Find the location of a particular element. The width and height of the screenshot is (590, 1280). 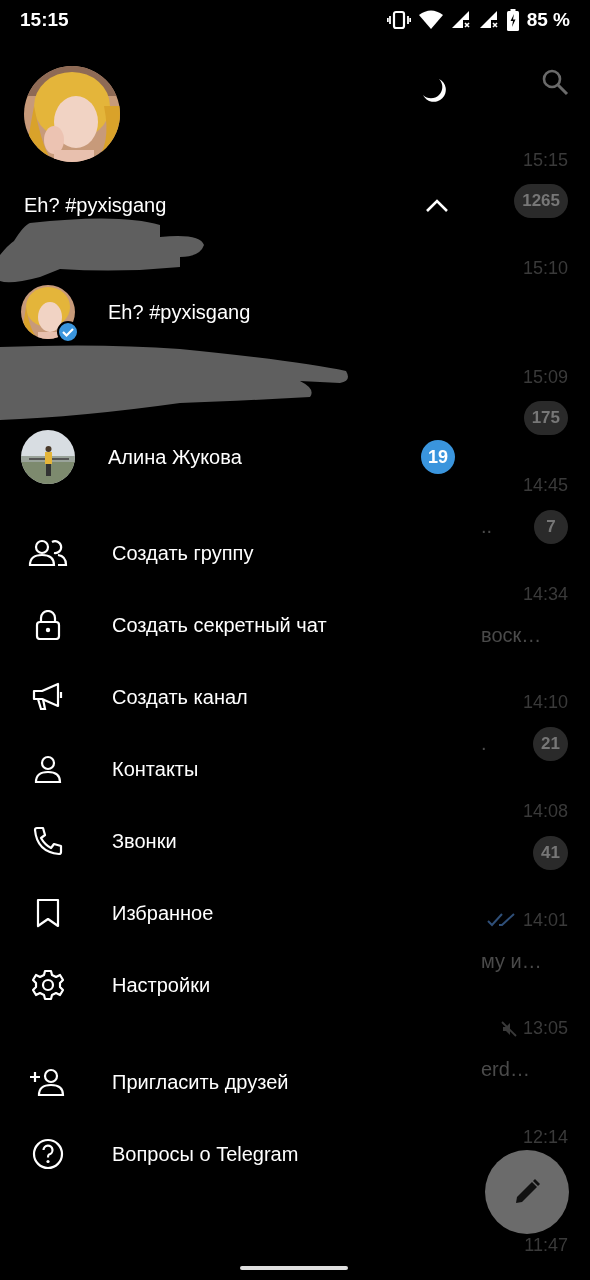

double-check-icon is located at coordinates (501, 920).